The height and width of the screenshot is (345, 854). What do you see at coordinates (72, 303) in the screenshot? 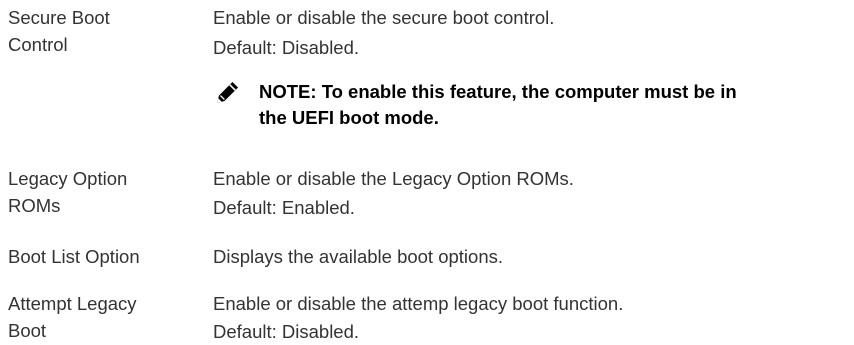
I see `option-name-attempt-legacy-boot: Attempt Legacy` at bounding box center [72, 303].